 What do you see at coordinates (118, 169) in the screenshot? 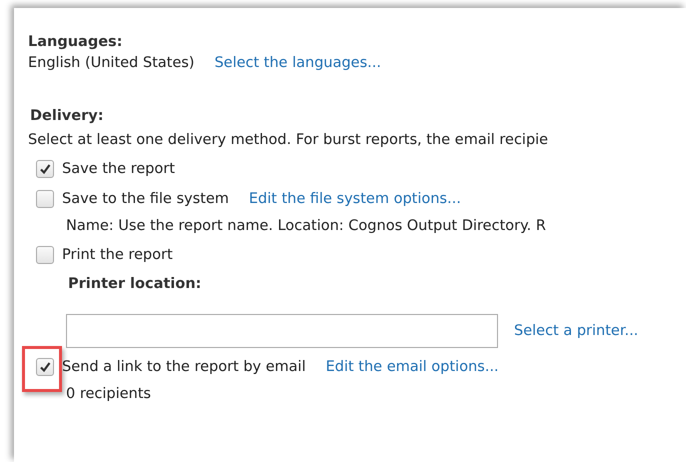
I see `option-label: Save the report` at bounding box center [118, 169].